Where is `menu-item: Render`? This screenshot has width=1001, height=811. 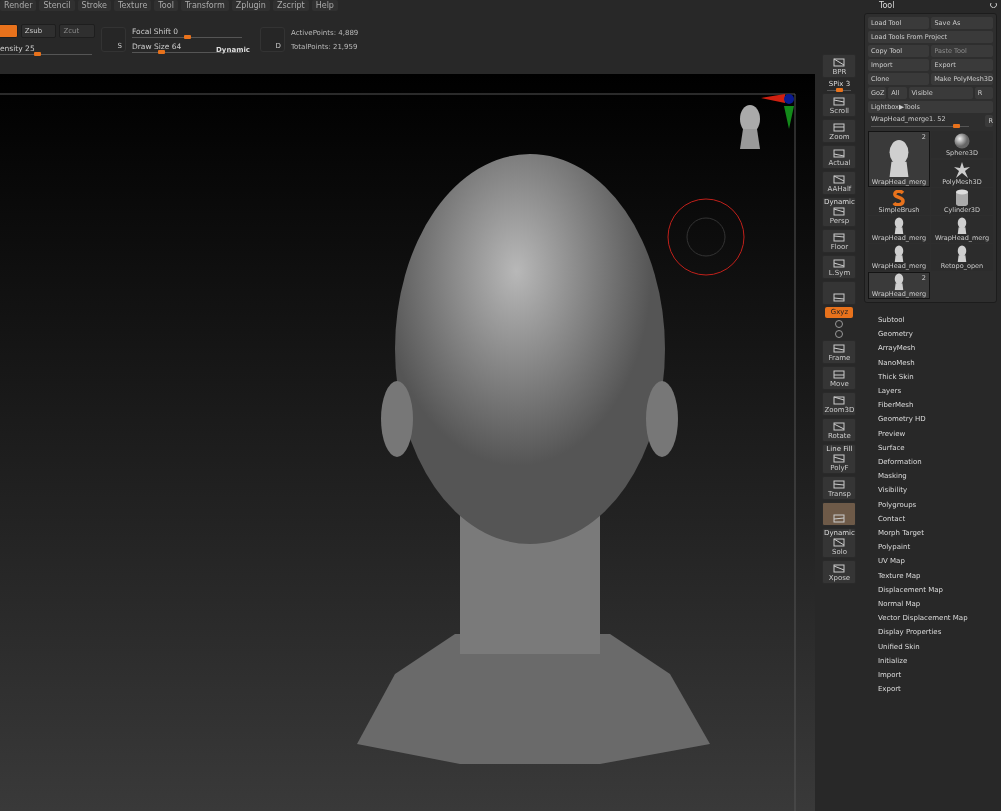 menu-item: Render is located at coordinates (18, 5).